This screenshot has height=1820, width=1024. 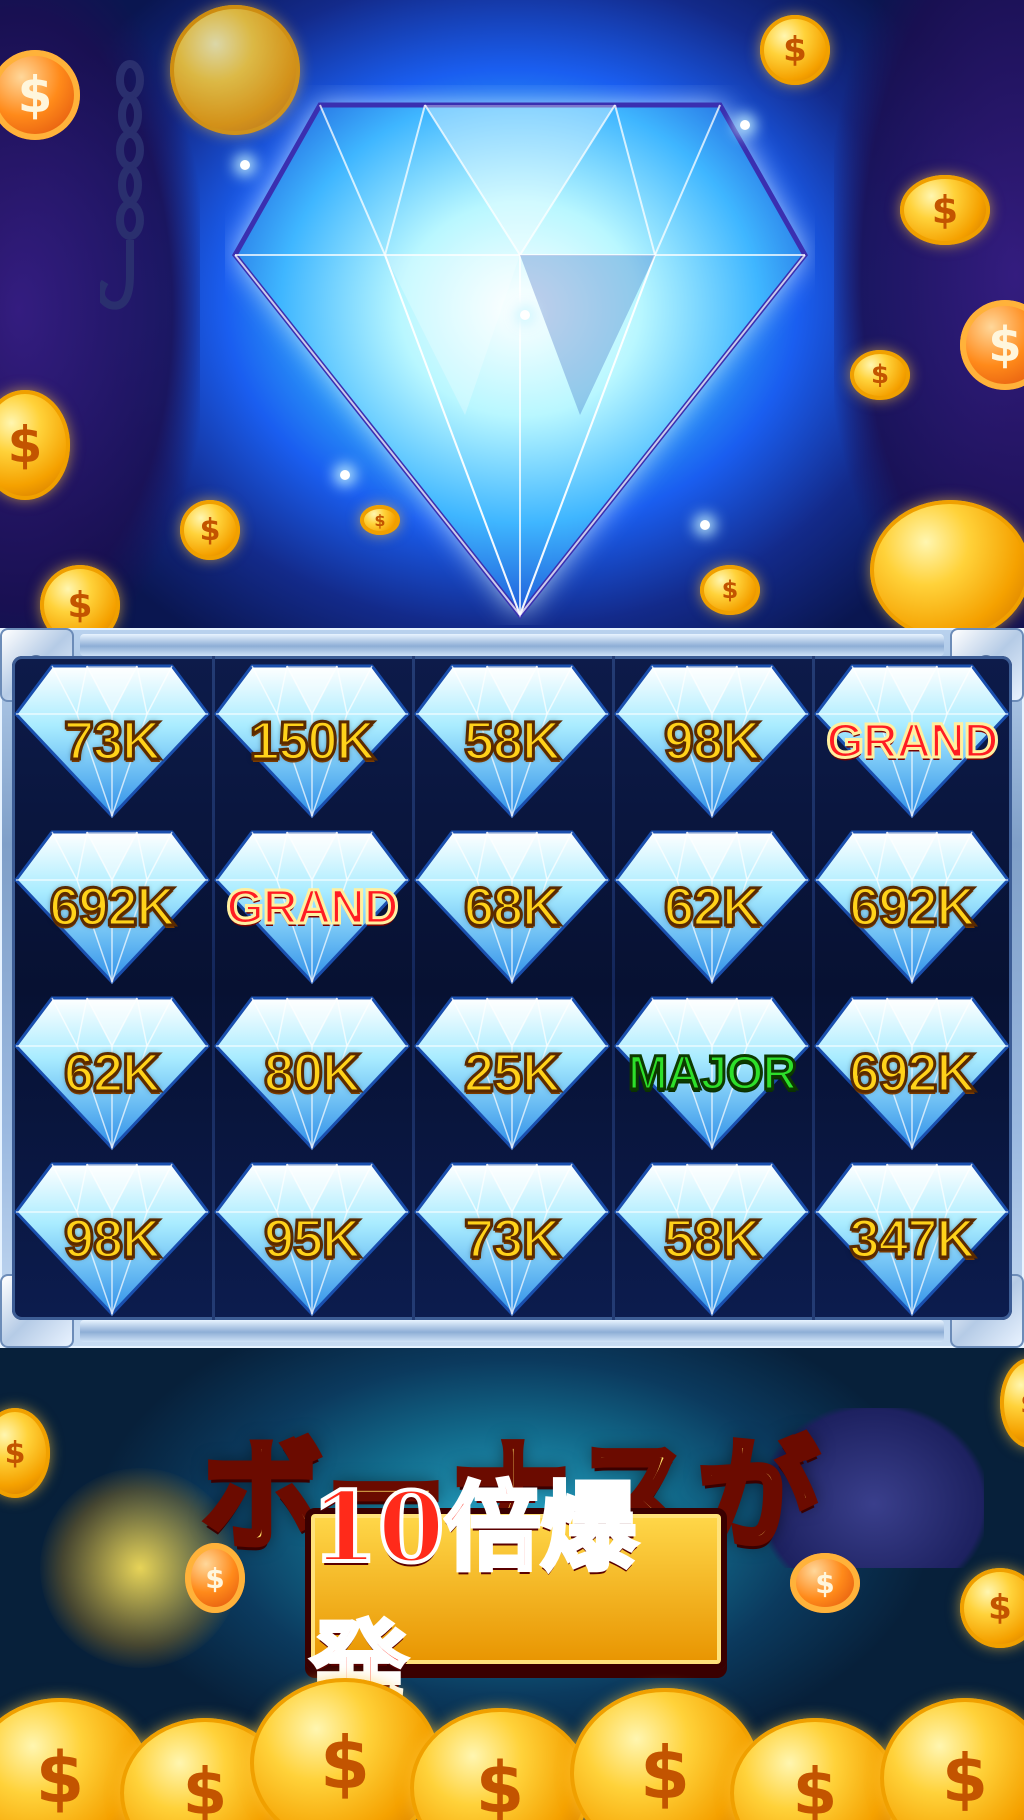 I want to click on symbol-value-label: MAJOR, so click(x=712, y=1073).